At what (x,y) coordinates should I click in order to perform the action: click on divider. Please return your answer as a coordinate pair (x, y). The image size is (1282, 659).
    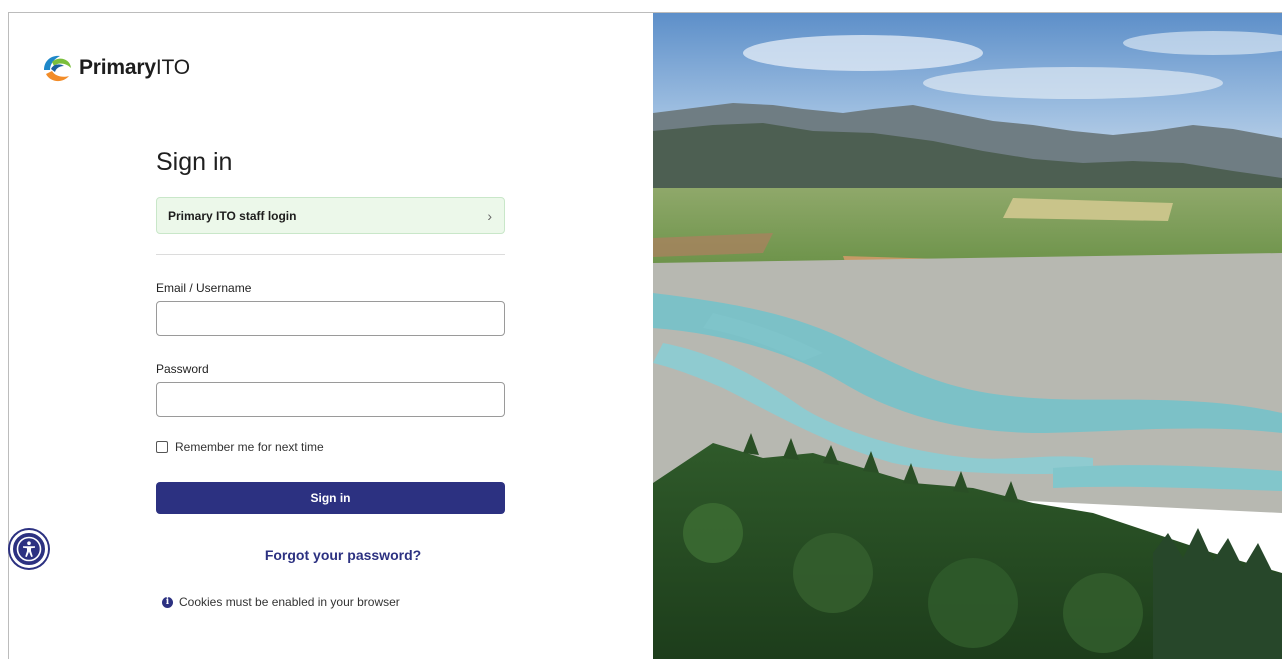
    Looking at the image, I should click on (330, 254).